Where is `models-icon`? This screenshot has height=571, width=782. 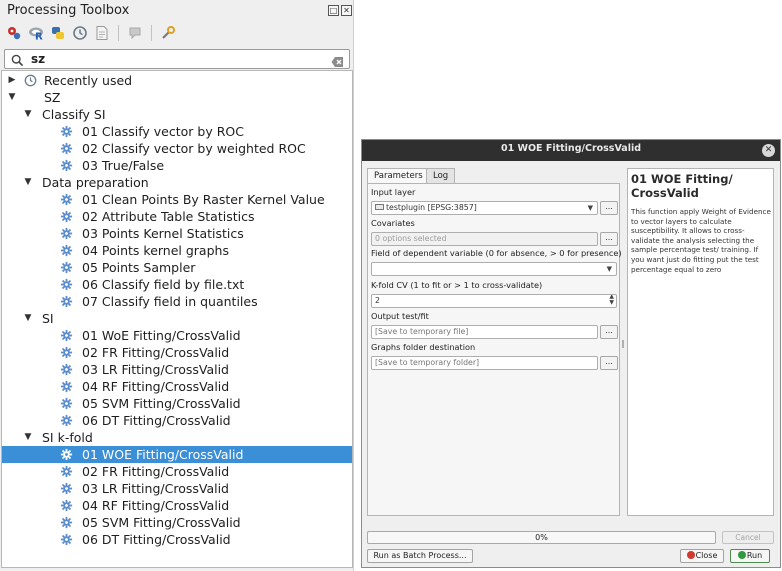
models-icon is located at coordinates (14, 33).